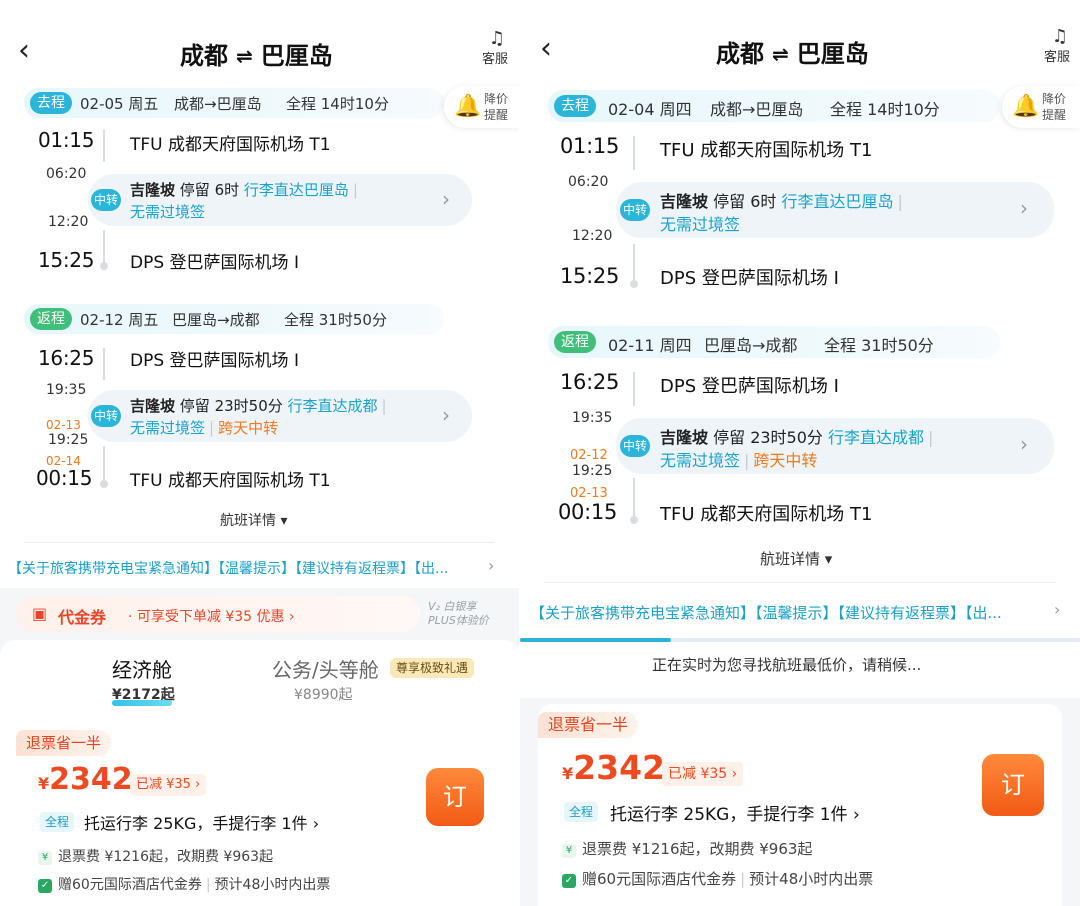 The height and width of the screenshot is (906, 1080). What do you see at coordinates (1057, 57) in the screenshot?
I see `customer-service-label: 客服` at bounding box center [1057, 57].